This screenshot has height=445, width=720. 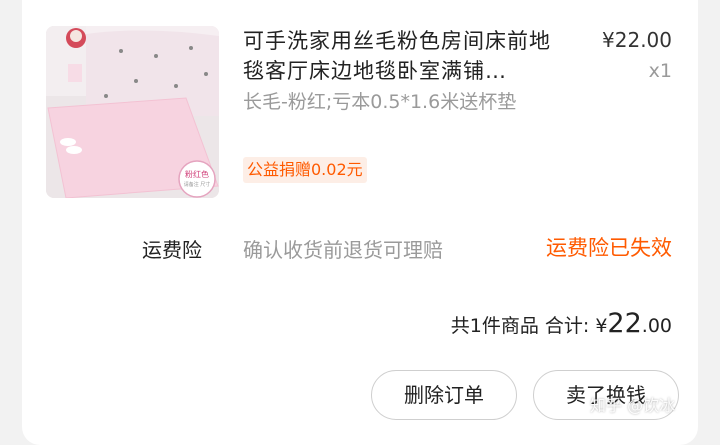 What do you see at coordinates (624, 323) in the screenshot?
I see `total-amount-integer: 22` at bounding box center [624, 323].